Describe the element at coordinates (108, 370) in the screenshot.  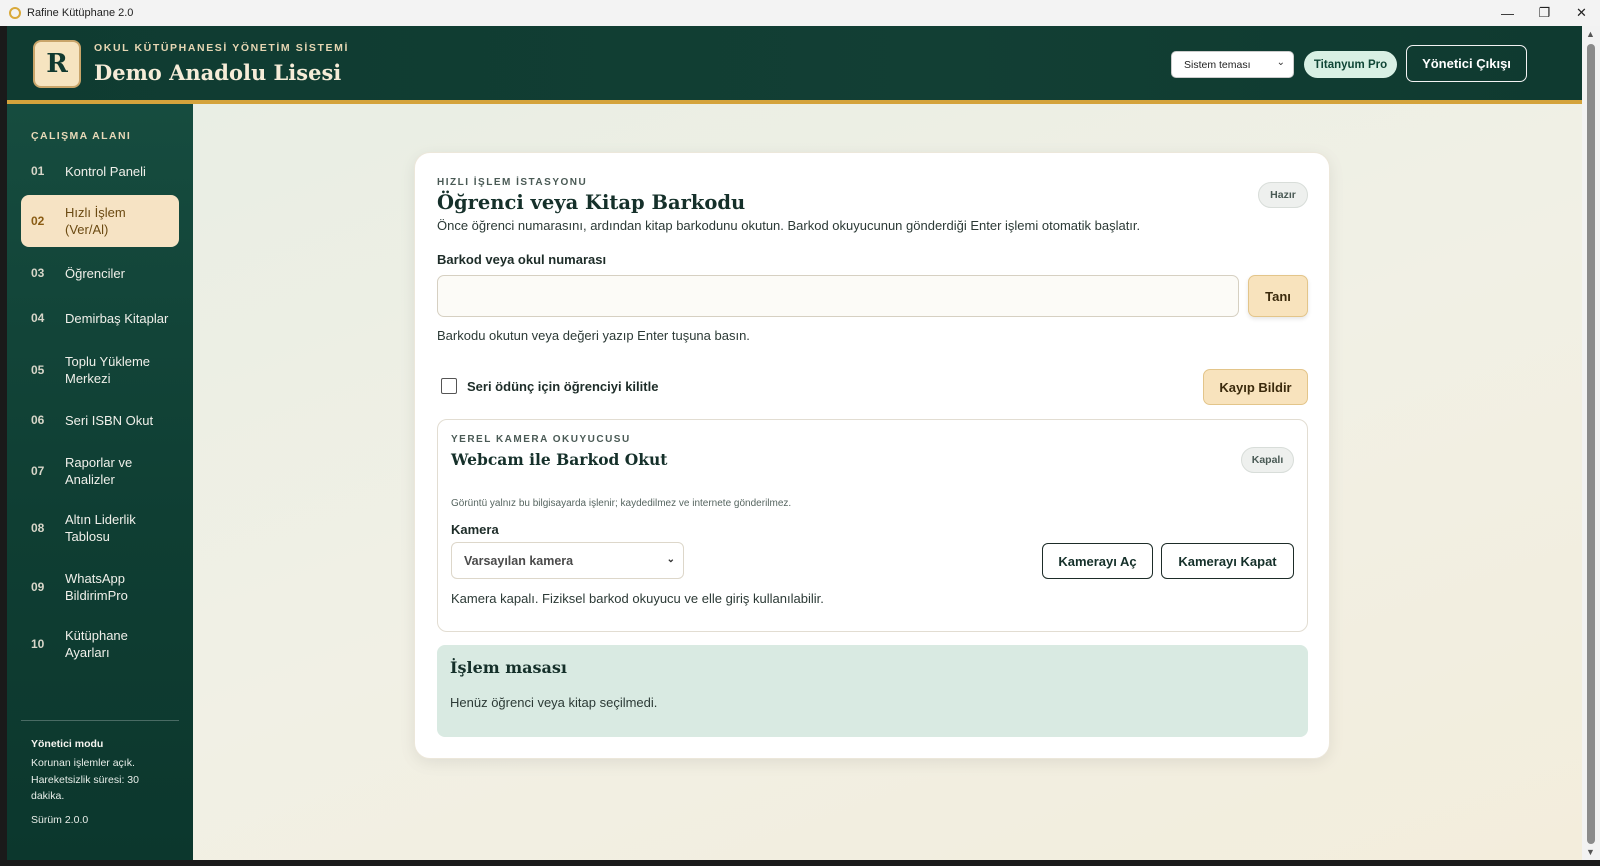
I see `nav-label: Toplu Yükleme Merkezi` at that location.